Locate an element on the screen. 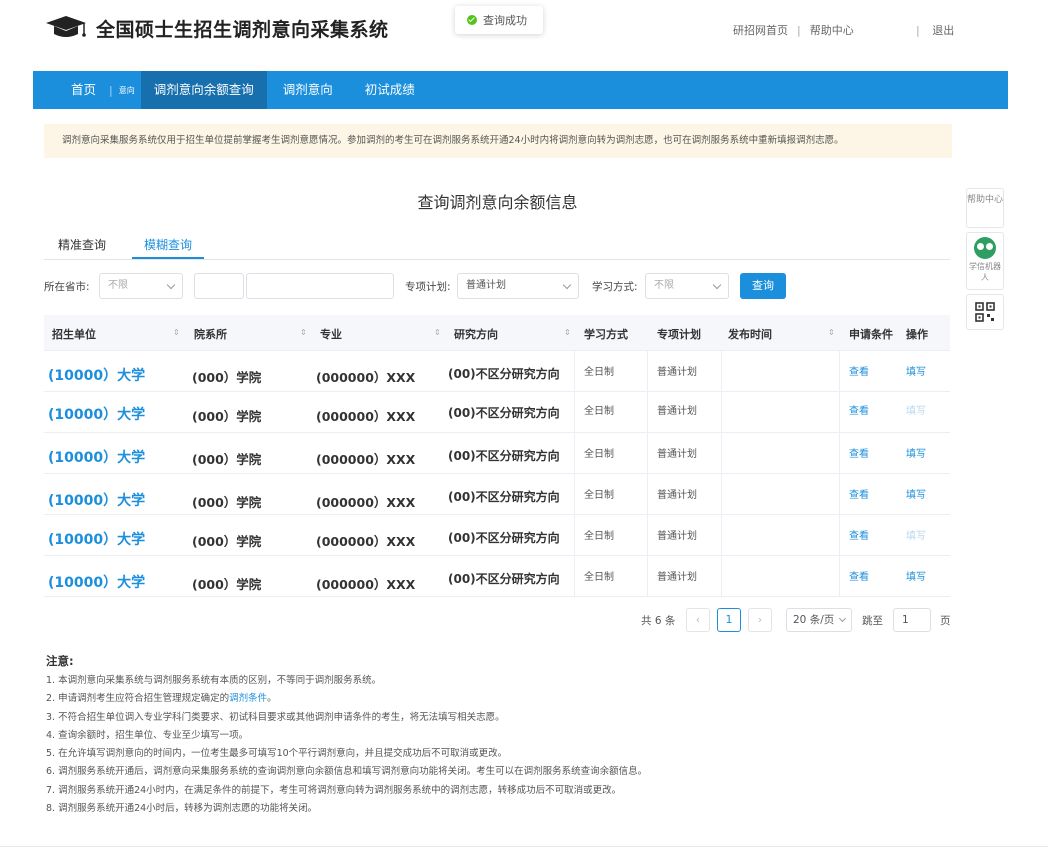 The height and width of the screenshot is (849, 1048). side-chatbot: 学信机器人 is located at coordinates (985, 261).